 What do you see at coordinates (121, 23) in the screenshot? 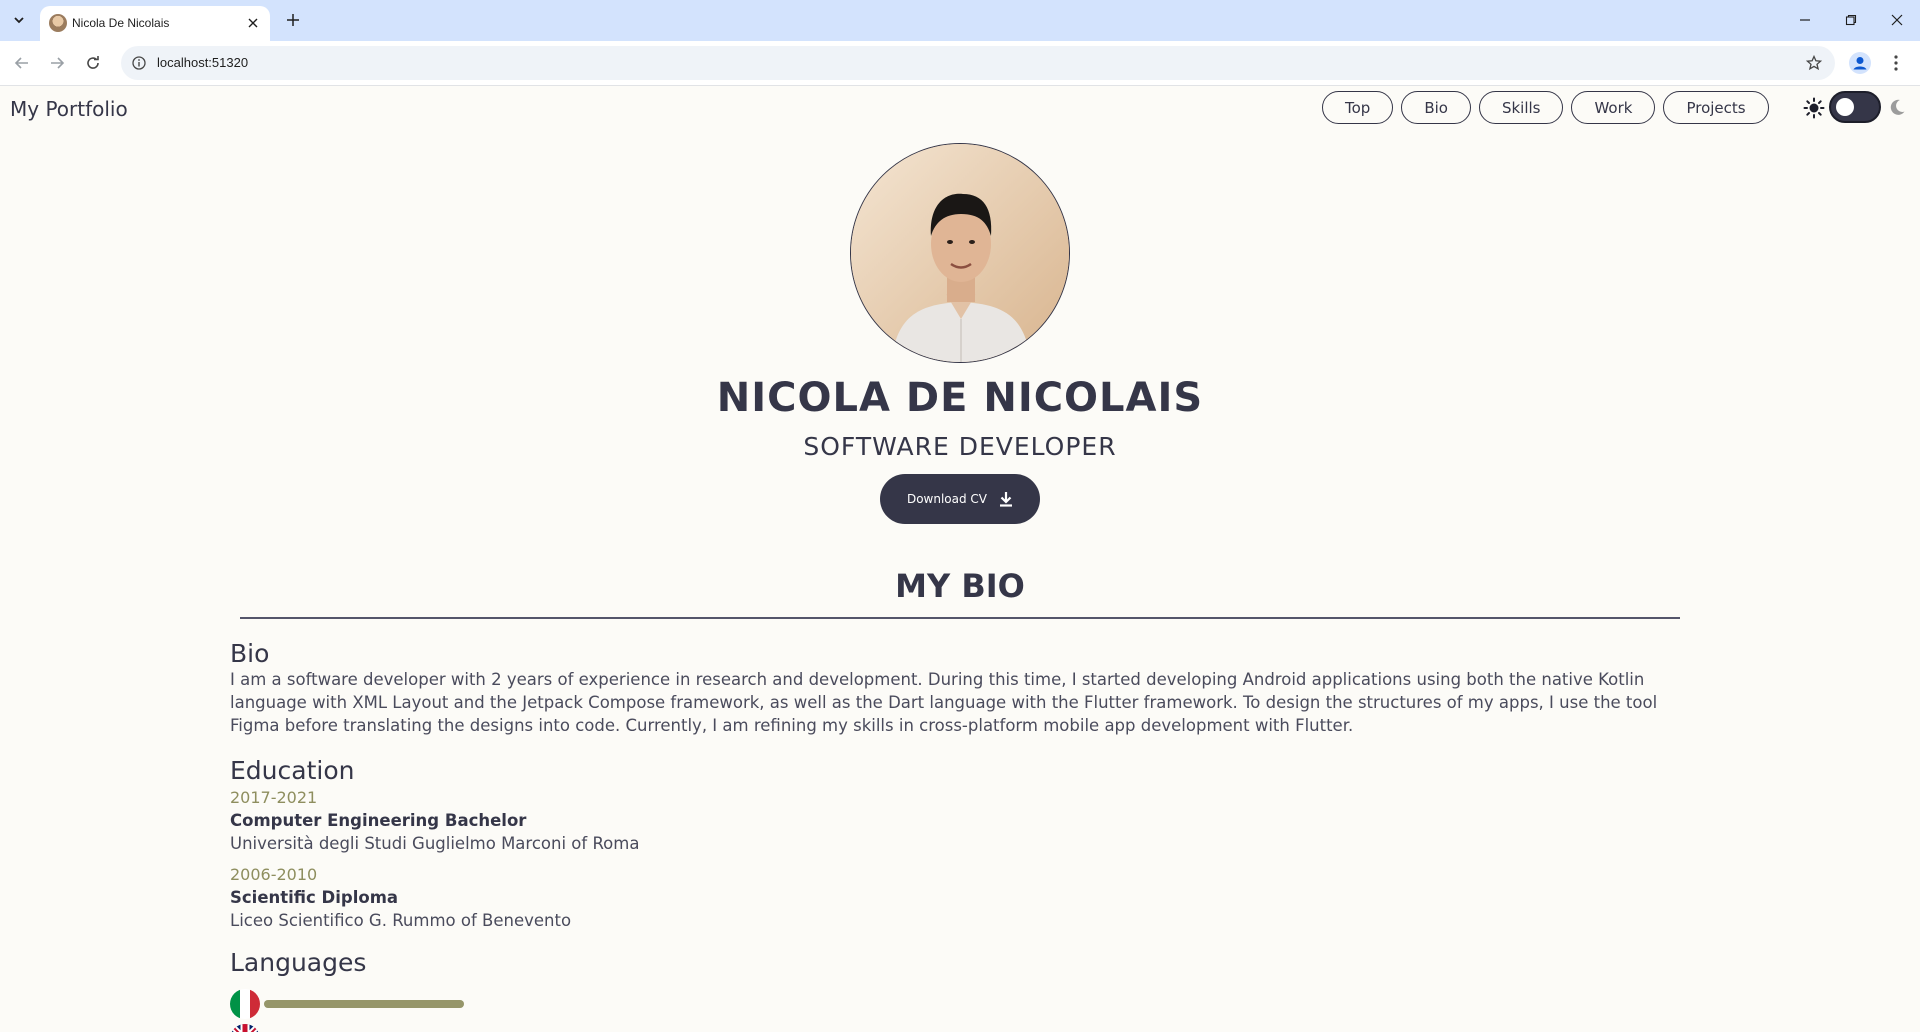
I see `tab-title: Nicola De Nicolais` at bounding box center [121, 23].